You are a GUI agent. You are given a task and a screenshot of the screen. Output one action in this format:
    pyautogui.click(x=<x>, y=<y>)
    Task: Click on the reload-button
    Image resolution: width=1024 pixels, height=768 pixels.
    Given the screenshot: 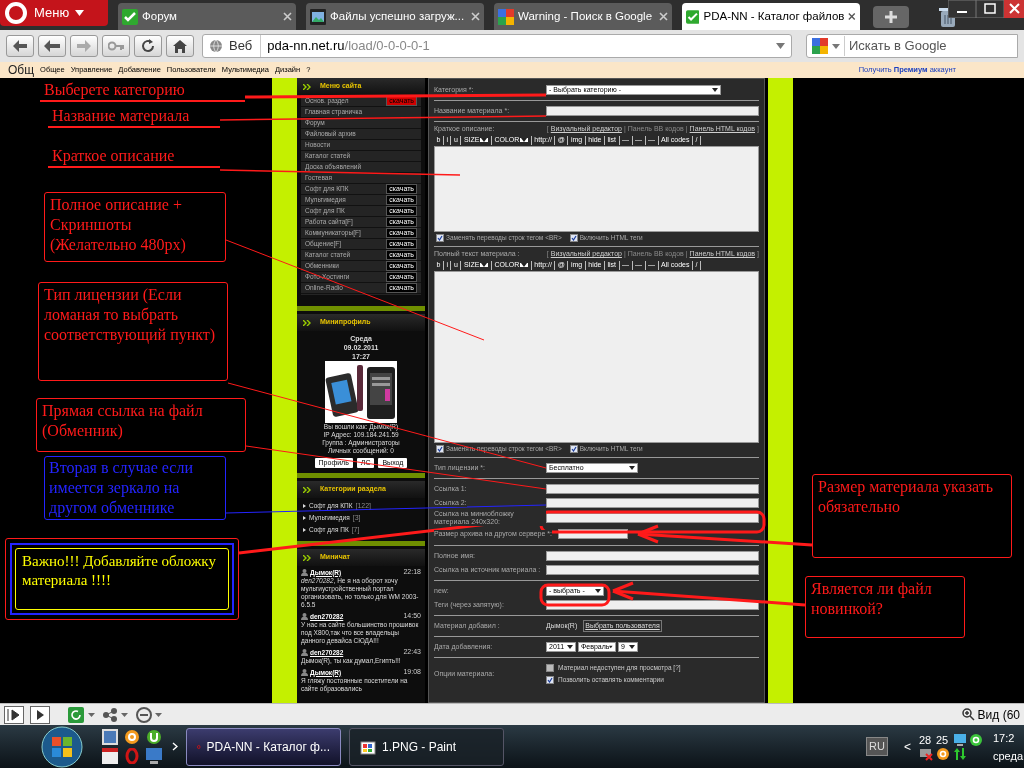 What is the action you would take?
    pyautogui.click(x=148, y=46)
    